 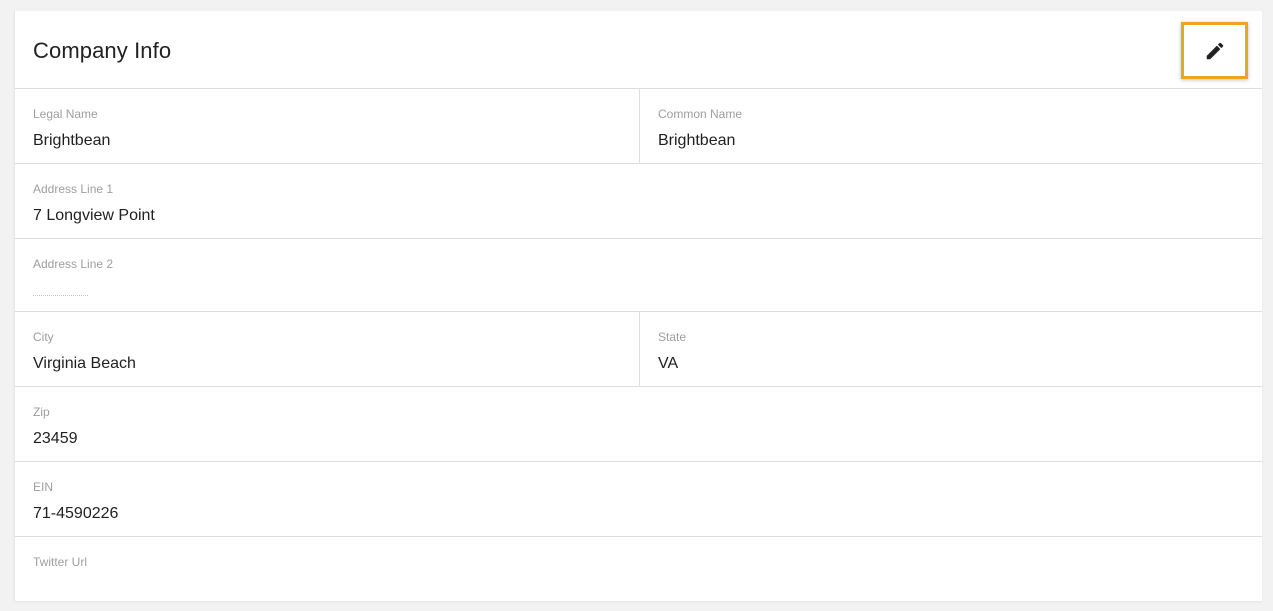 What do you see at coordinates (73, 189) in the screenshot?
I see `address-line-1-label: Address Line 1` at bounding box center [73, 189].